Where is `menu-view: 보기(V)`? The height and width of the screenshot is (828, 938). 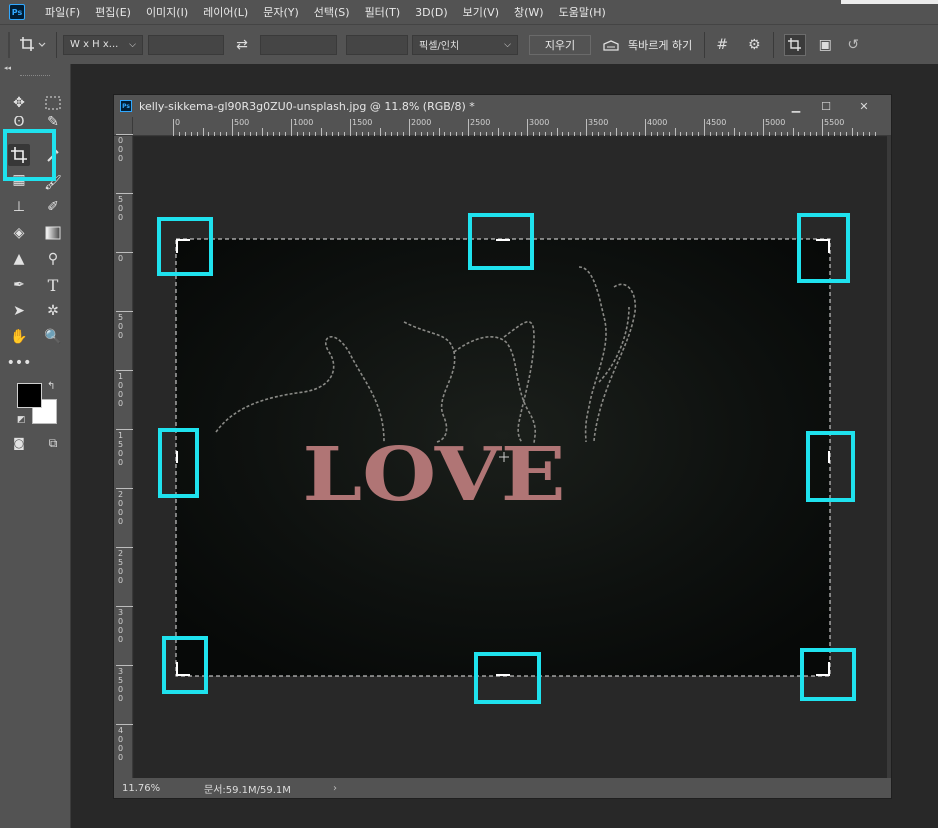
menu-view: 보기(V) is located at coordinates (481, 12).